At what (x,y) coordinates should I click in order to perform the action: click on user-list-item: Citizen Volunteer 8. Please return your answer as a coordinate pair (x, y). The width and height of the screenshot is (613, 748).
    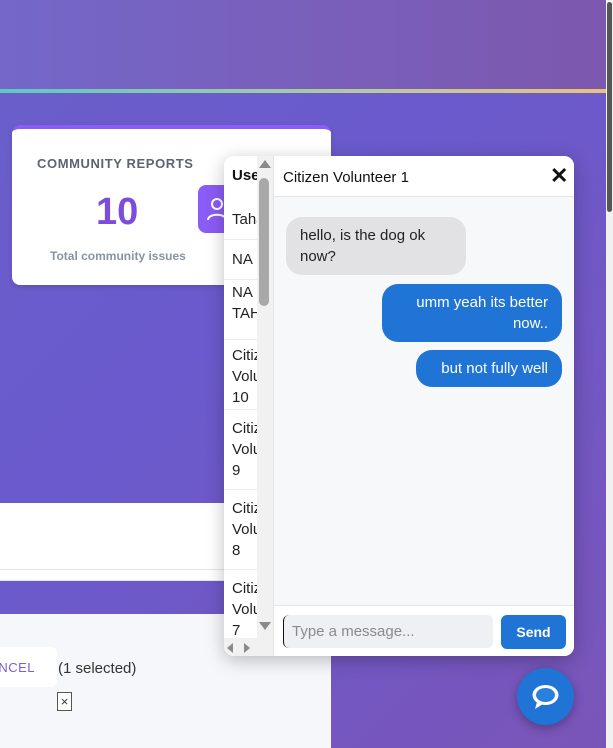
    Looking at the image, I should click on (241, 530).